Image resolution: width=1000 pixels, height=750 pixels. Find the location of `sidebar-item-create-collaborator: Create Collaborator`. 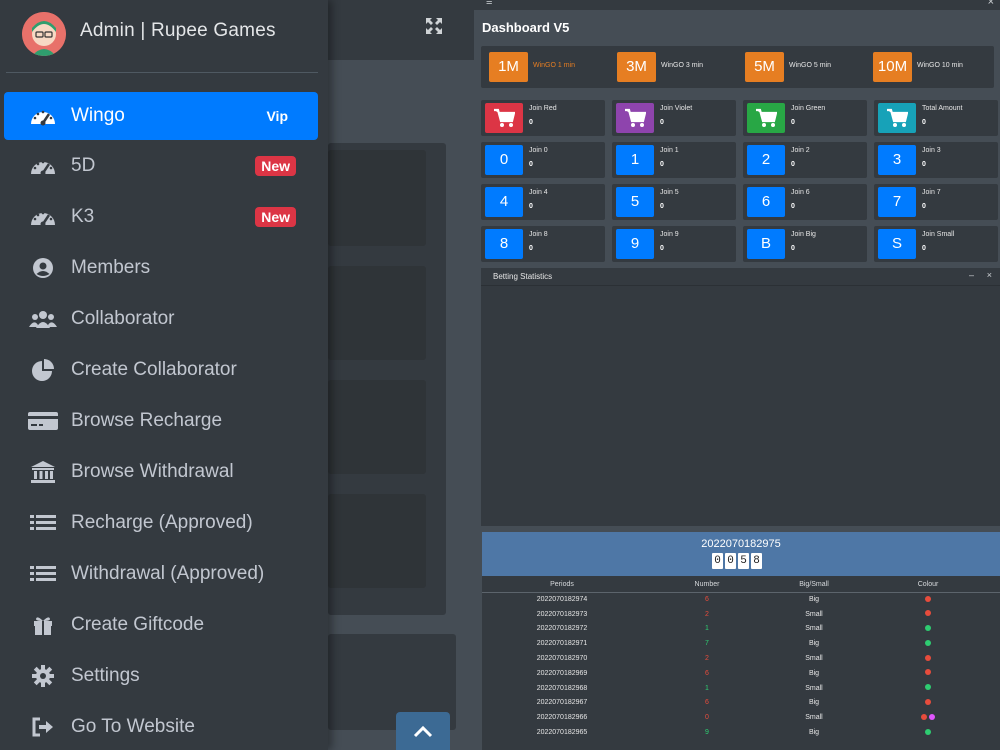

sidebar-item-create-collaborator: Create Collaborator is located at coordinates (161, 370).